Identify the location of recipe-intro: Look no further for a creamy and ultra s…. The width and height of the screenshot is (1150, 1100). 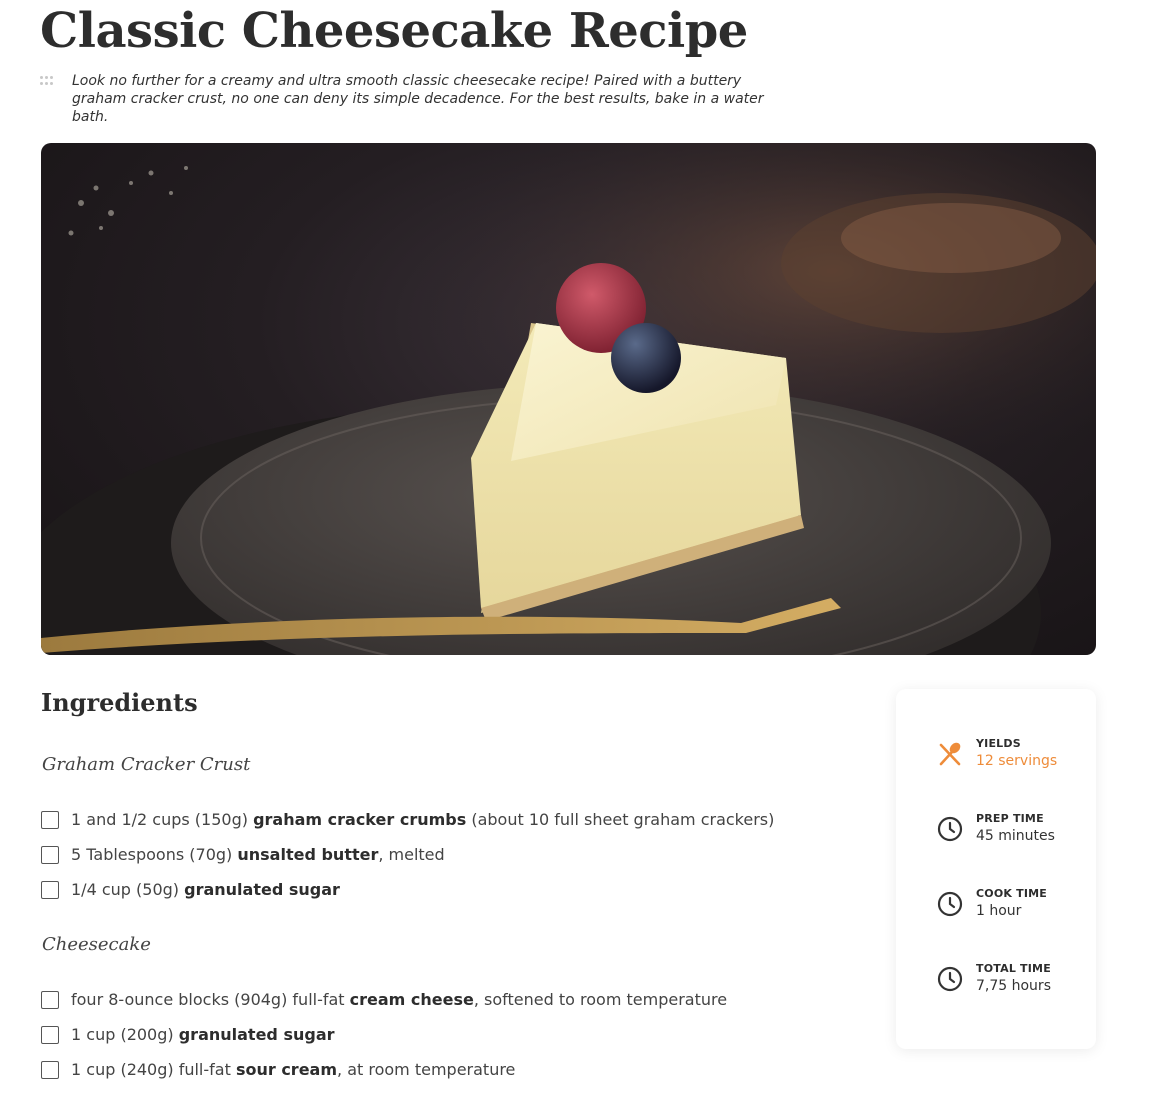
(418, 99).